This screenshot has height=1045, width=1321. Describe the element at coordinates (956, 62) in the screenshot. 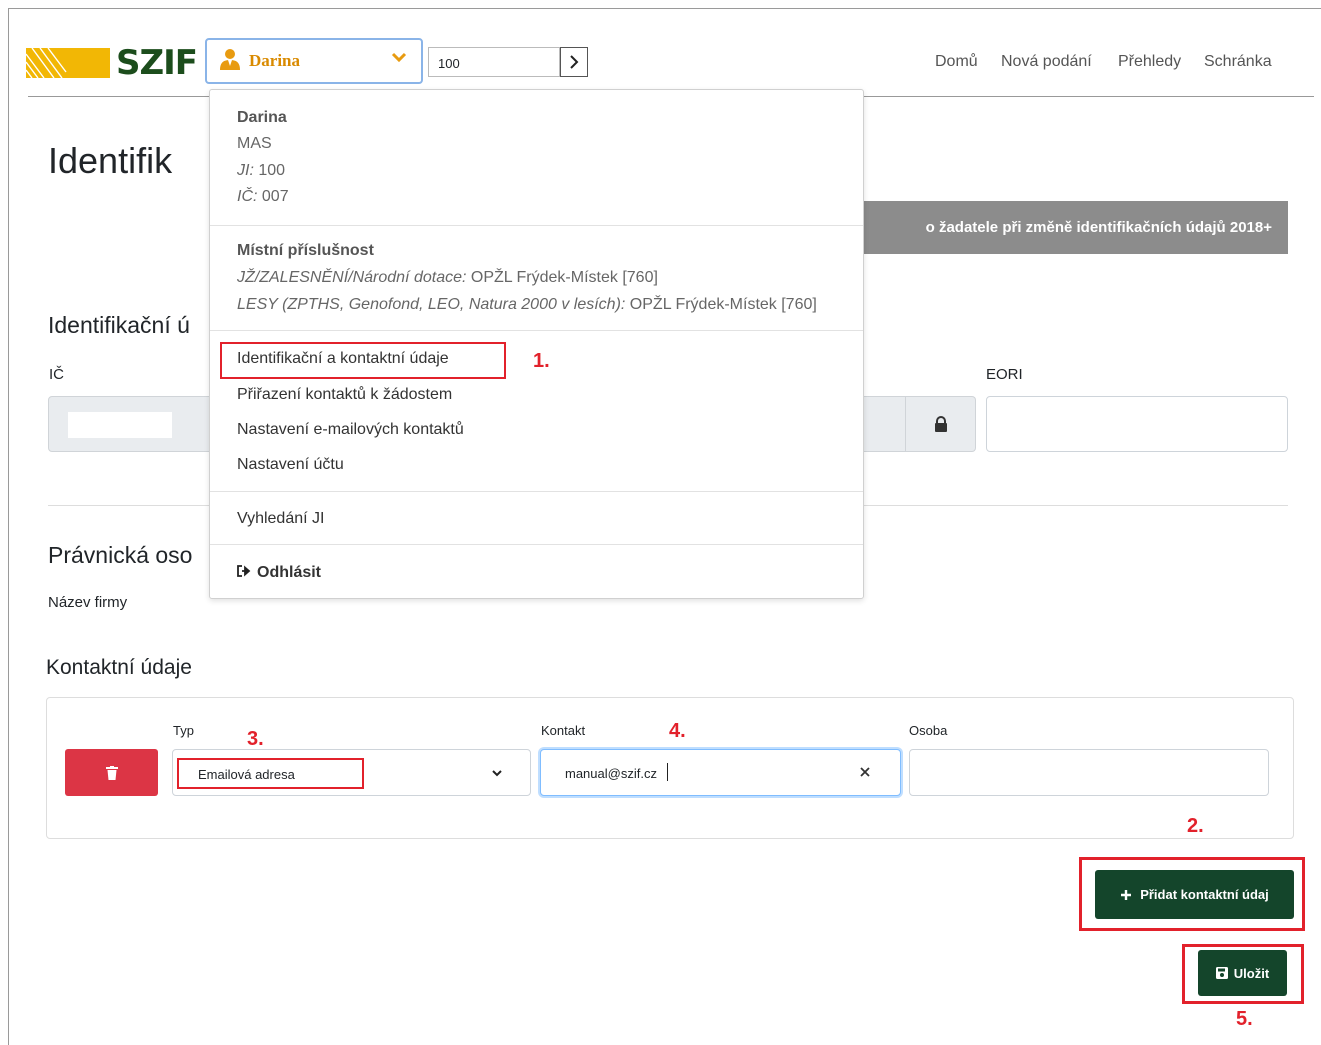

I see `nav-home: Domů` at that location.